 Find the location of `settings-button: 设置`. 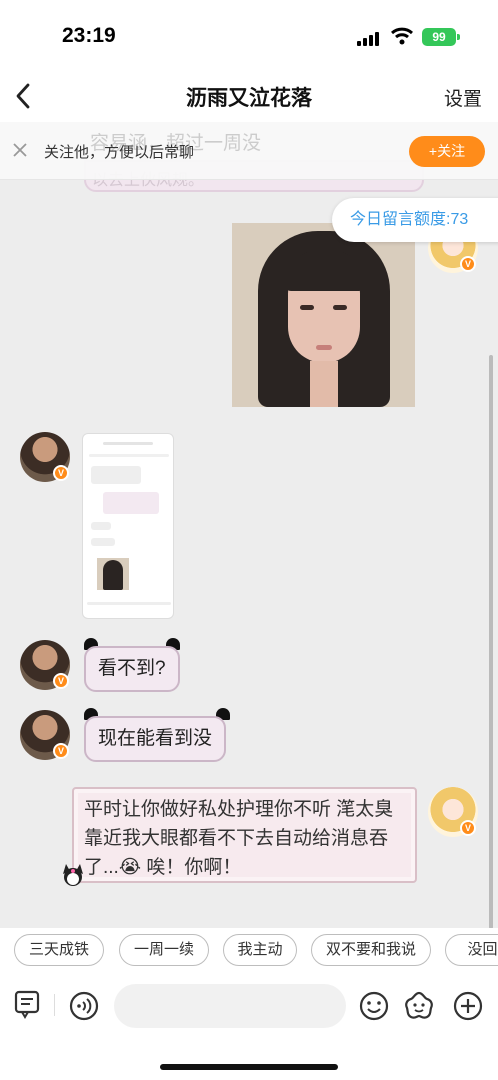

settings-button: 设置 is located at coordinates (463, 97).